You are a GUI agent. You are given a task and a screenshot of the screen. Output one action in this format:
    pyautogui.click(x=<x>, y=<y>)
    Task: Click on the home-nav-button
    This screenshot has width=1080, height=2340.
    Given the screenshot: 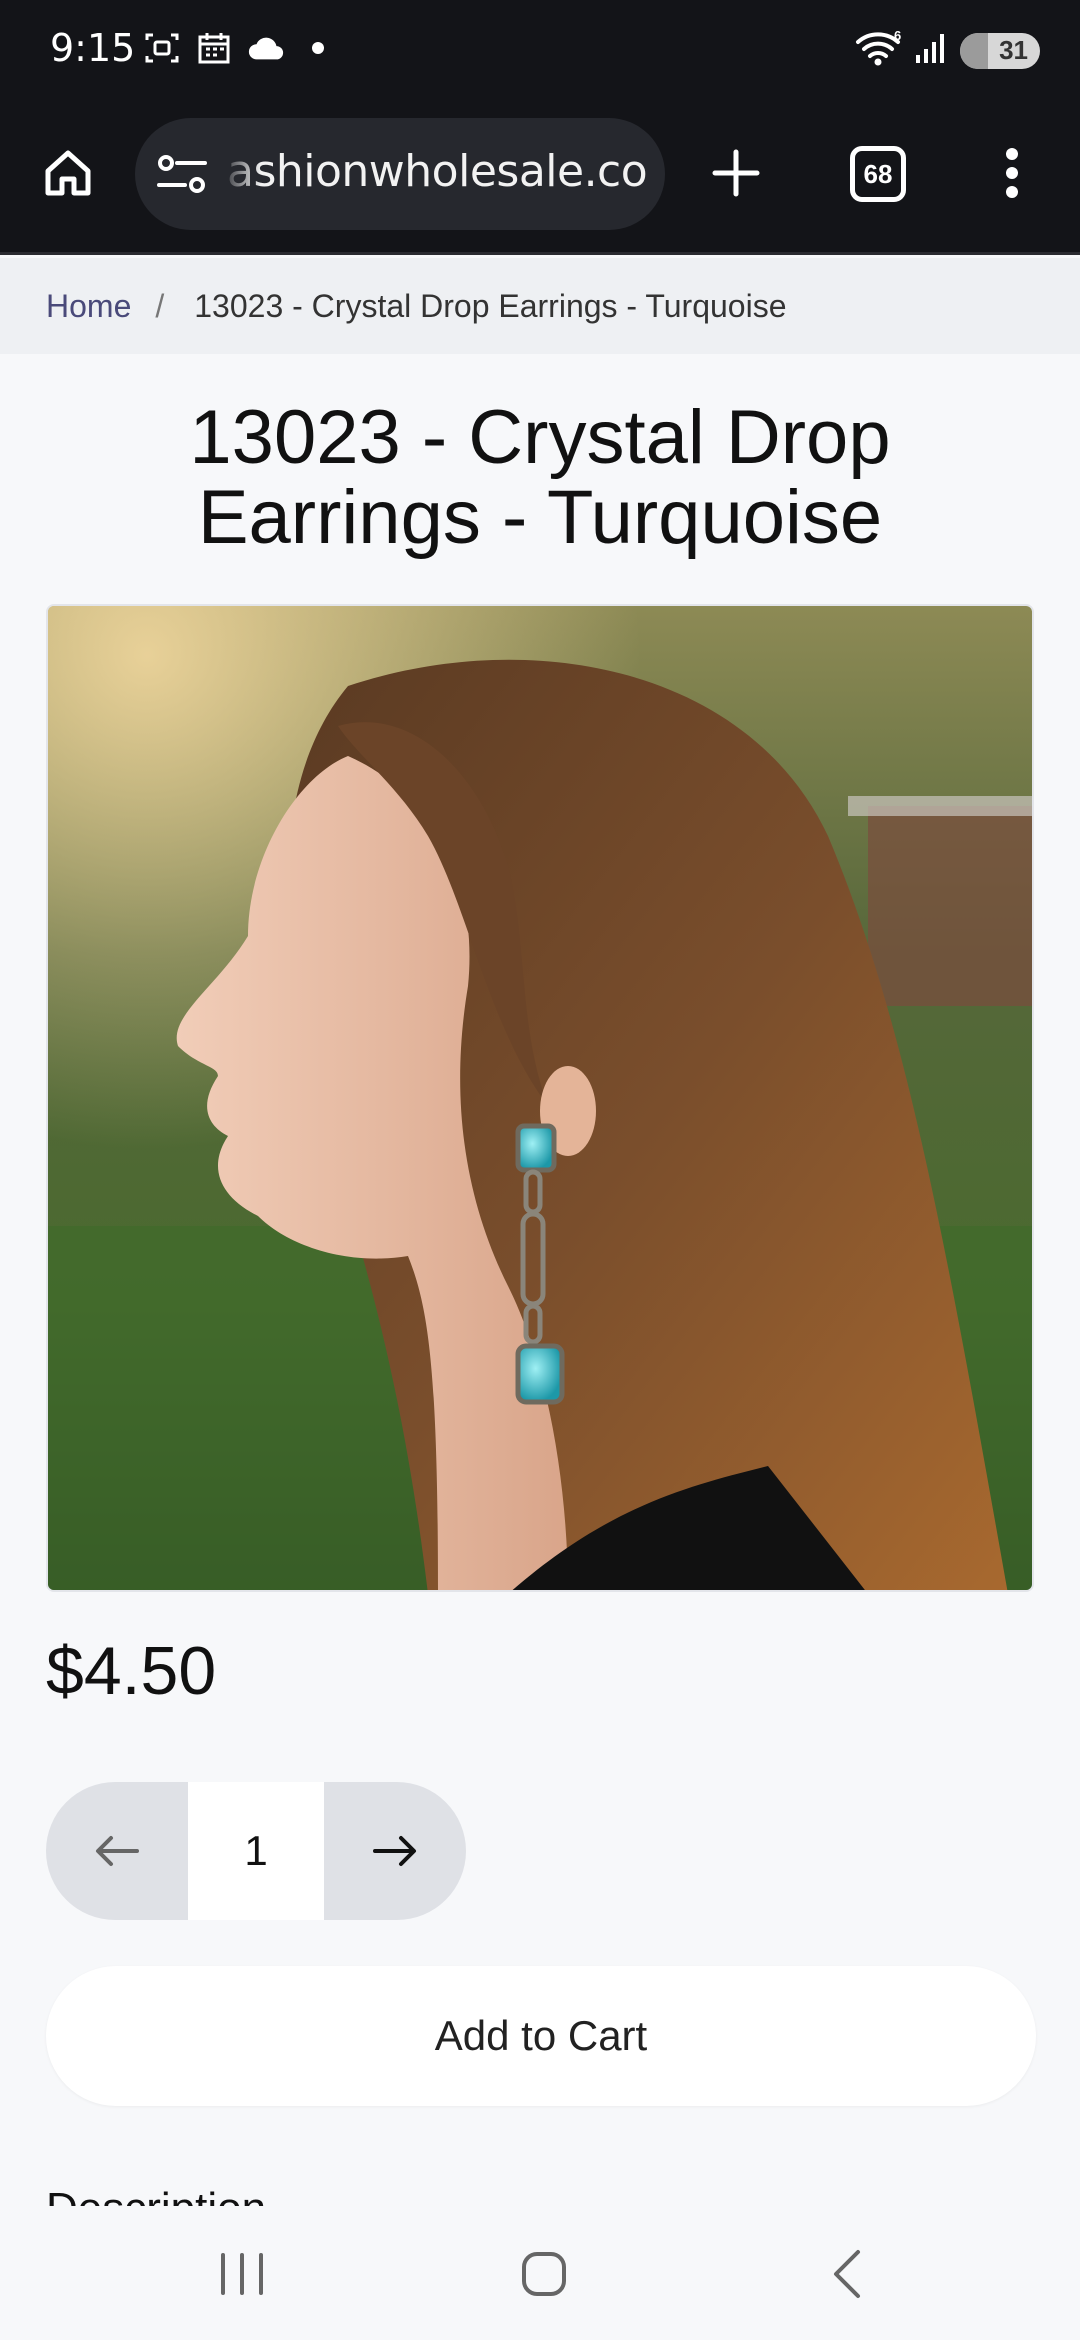 What is the action you would take?
    pyautogui.click(x=544, y=2274)
    